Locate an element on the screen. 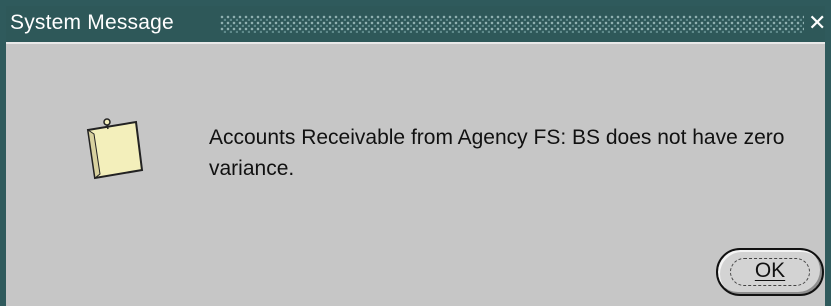 The width and height of the screenshot is (831, 306). close-icon: ✕ is located at coordinates (816, 23).